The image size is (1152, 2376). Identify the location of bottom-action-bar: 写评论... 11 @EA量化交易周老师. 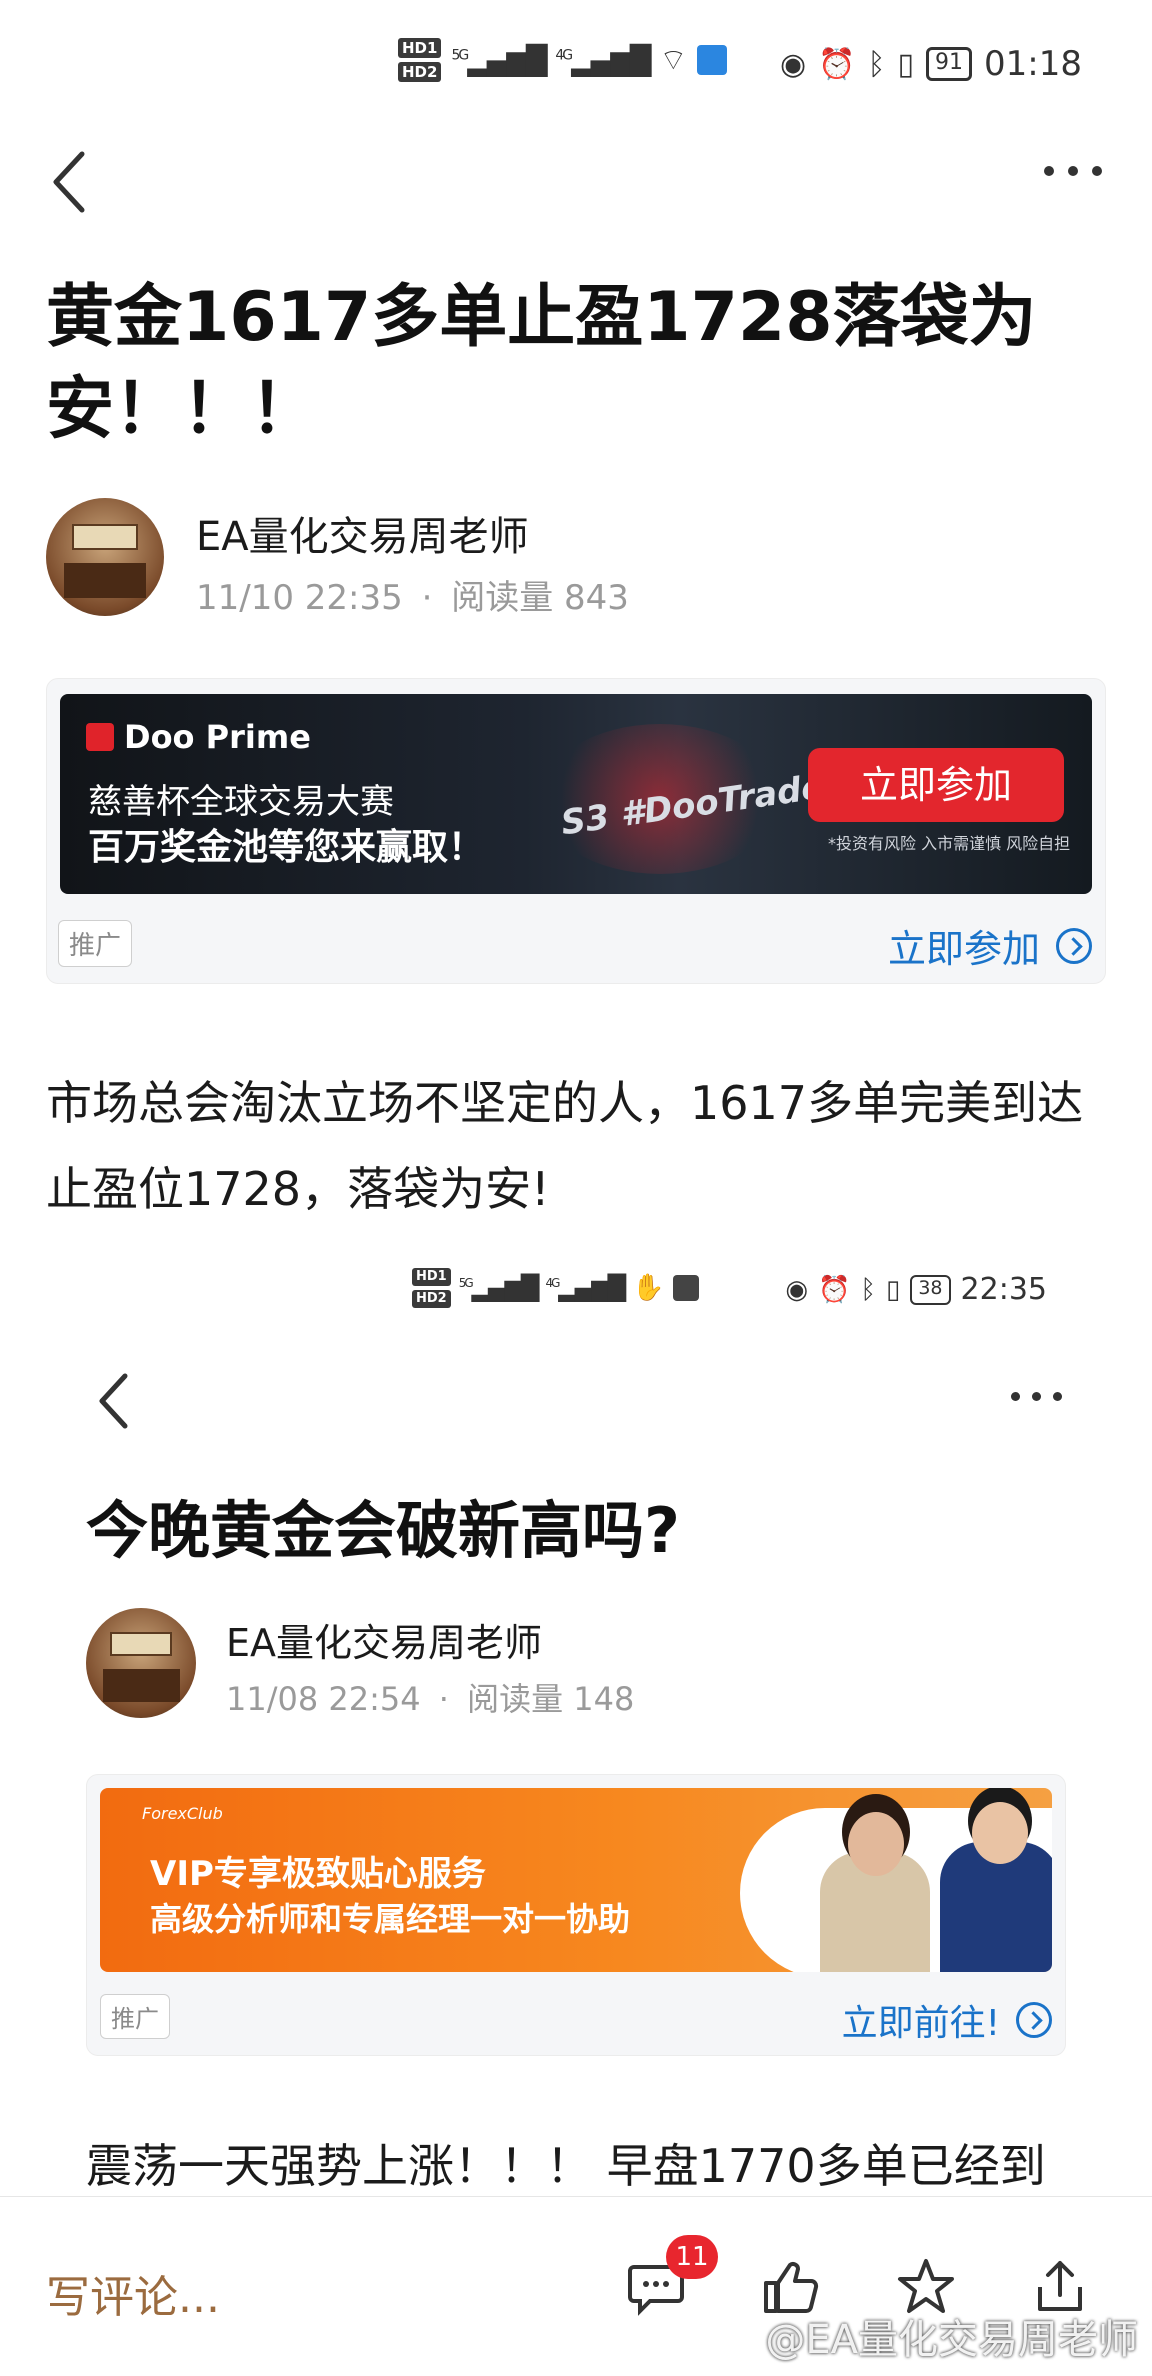
(576, 2286).